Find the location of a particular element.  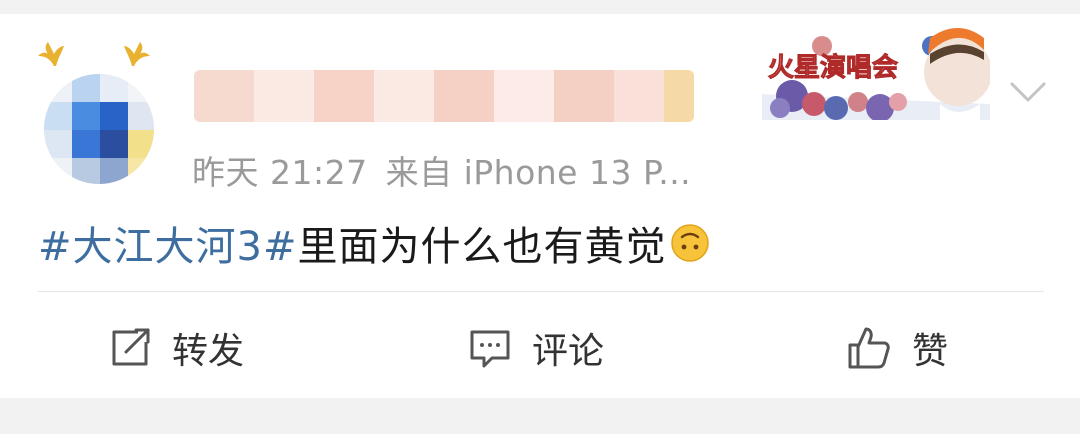

avatar-image is located at coordinates (99, 129).